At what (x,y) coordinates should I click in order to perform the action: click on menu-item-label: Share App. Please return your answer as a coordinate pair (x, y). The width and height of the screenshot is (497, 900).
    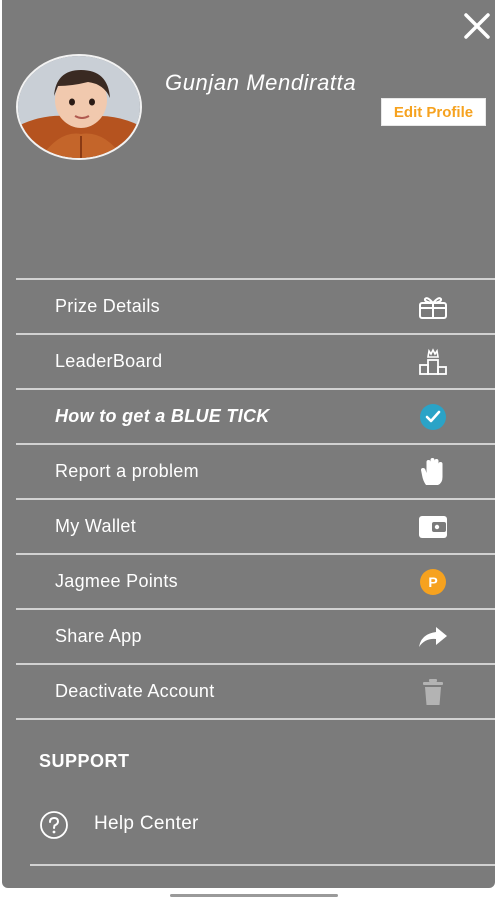
    Looking at the image, I should click on (98, 636).